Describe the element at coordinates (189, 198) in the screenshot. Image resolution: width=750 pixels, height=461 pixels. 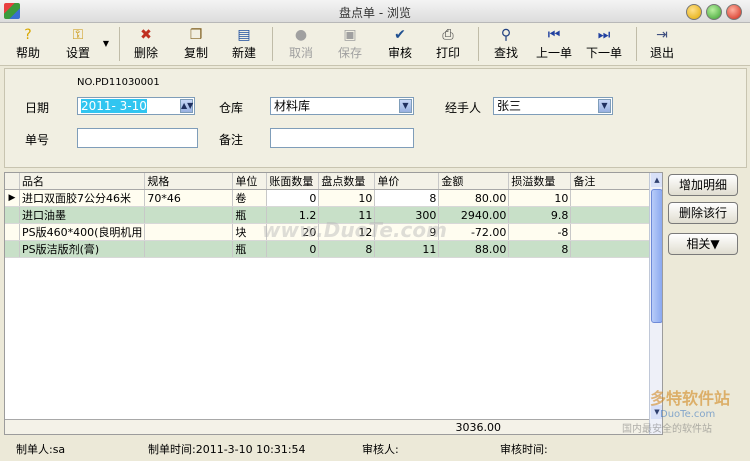
I see `table-cell: 70*46` at that location.